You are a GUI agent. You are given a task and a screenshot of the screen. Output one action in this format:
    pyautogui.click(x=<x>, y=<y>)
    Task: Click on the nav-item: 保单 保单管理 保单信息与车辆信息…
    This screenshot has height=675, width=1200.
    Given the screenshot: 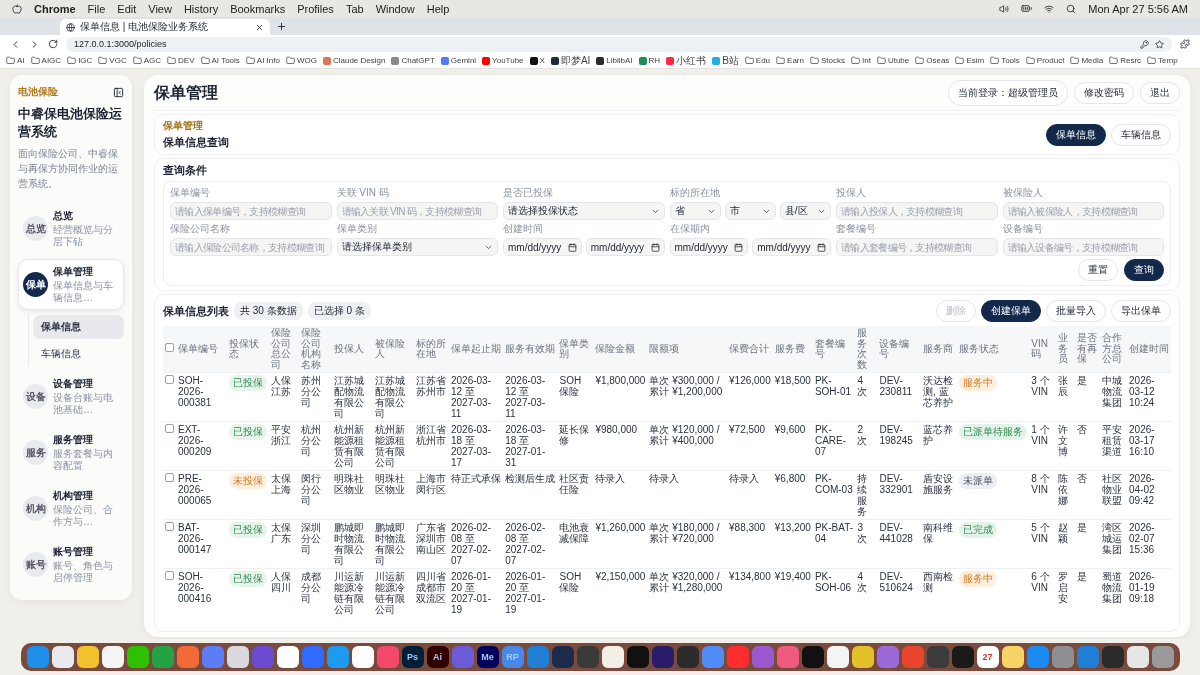 What is the action you would take?
    pyautogui.click(x=71, y=285)
    